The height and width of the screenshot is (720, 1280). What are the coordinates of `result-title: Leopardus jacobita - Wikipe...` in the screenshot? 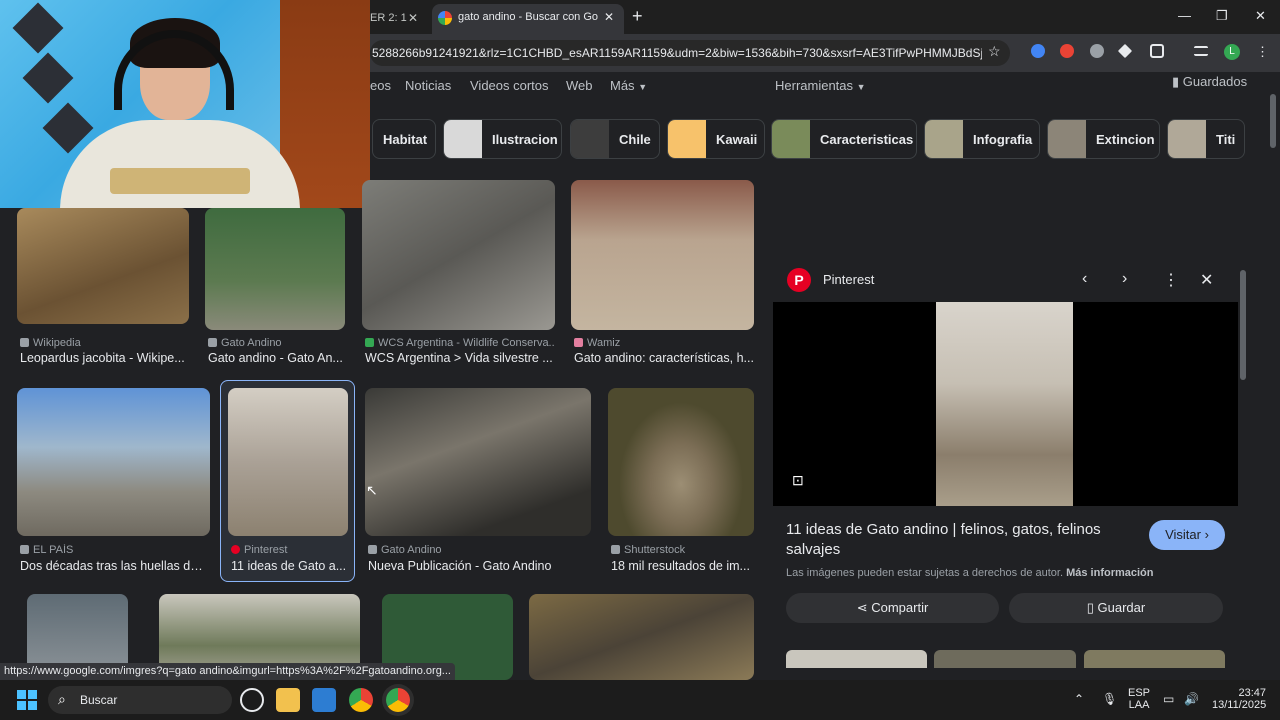 It's located at (112, 358).